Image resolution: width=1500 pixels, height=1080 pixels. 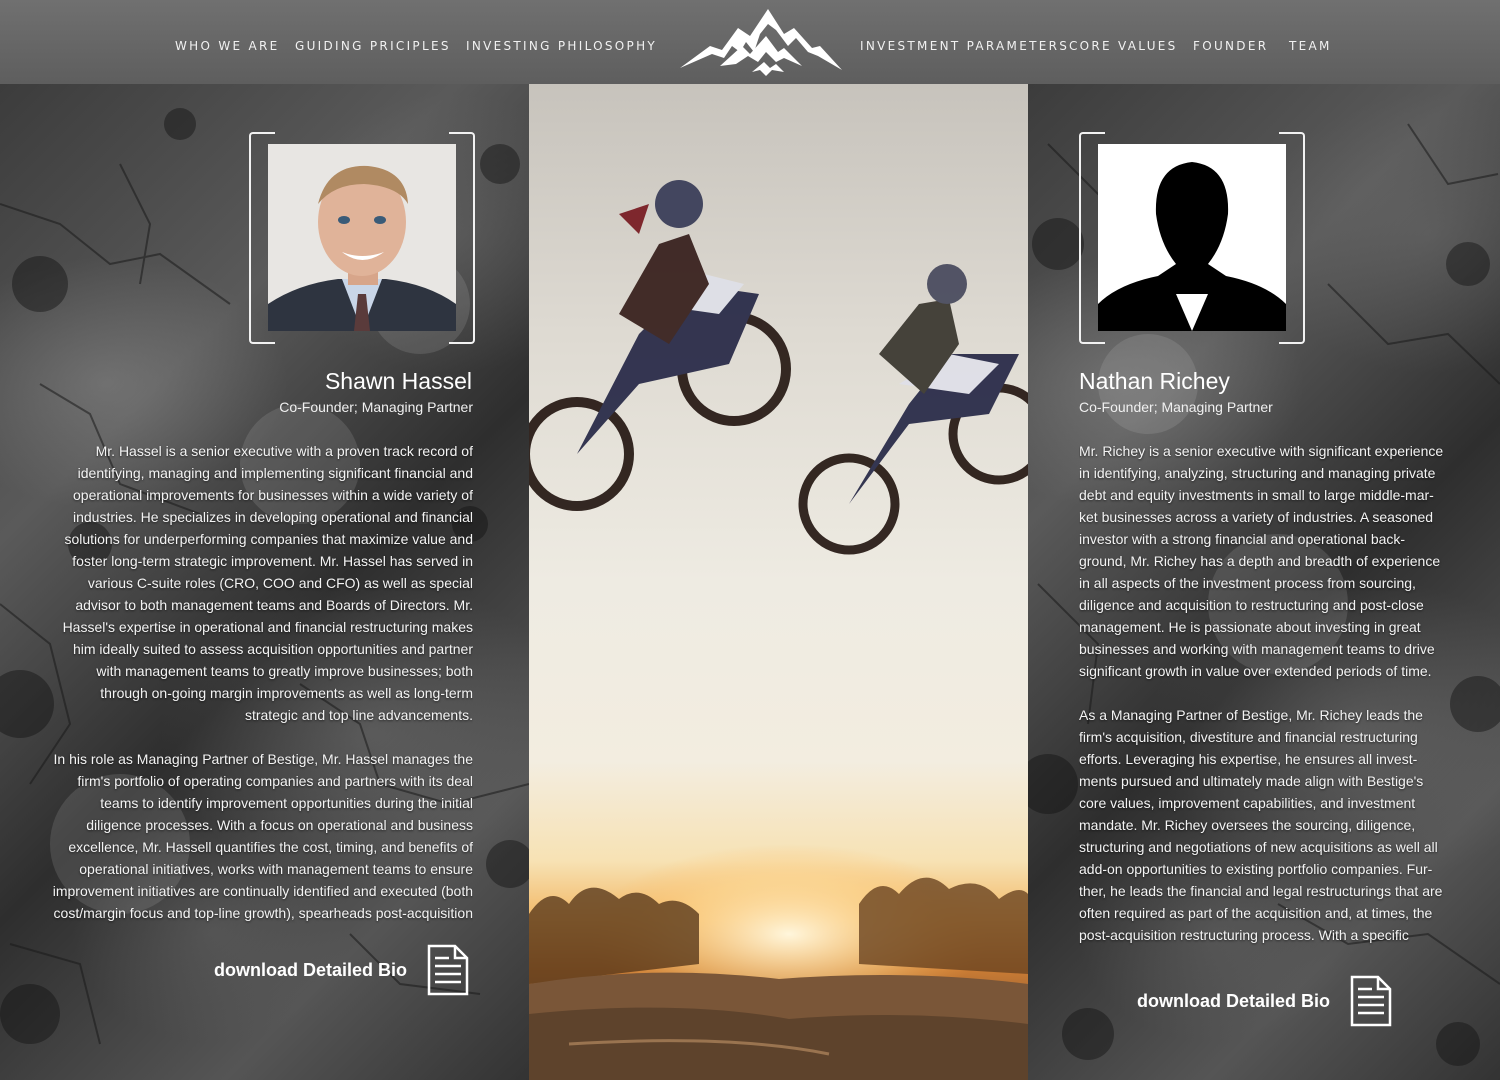 What do you see at coordinates (1310, 46) in the screenshot?
I see `nav-team: TEAM` at bounding box center [1310, 46].